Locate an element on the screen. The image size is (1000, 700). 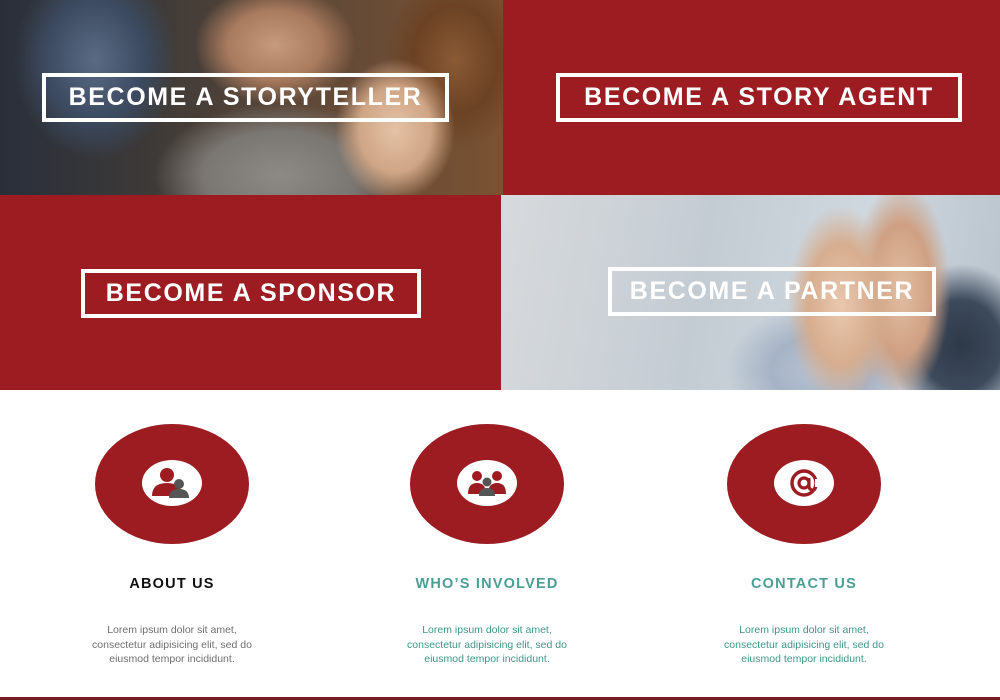
people-icon is located at coordinates (487, 483).